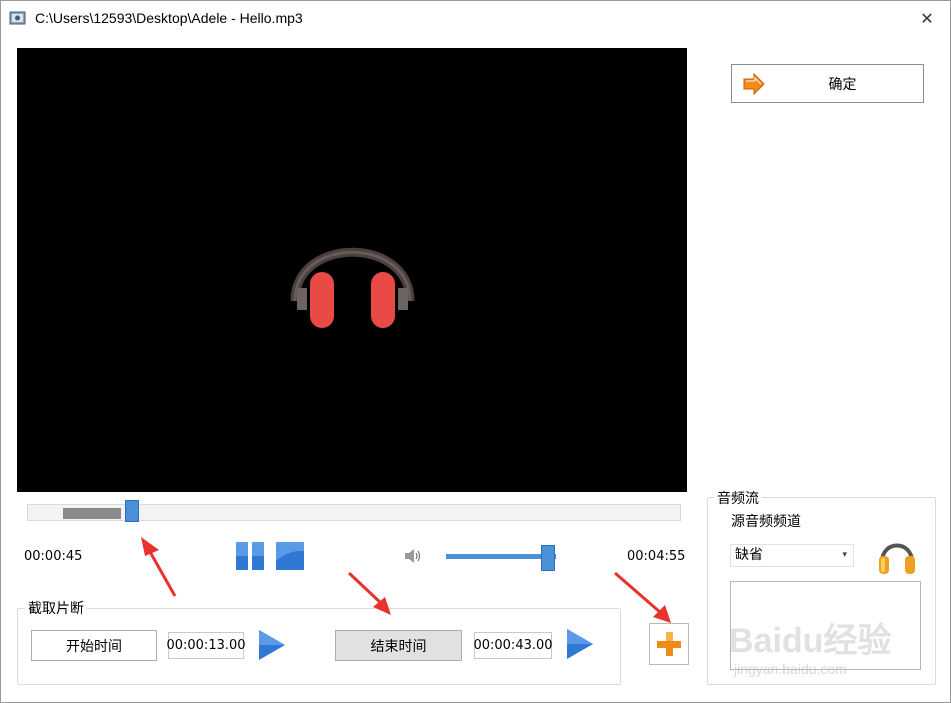 The image size is (951, 703). What do you see at coordinates (790, 669) in the screenshot?
I see `watermark-url: jingyan.baidu.com` at bounding box center [790, 669].